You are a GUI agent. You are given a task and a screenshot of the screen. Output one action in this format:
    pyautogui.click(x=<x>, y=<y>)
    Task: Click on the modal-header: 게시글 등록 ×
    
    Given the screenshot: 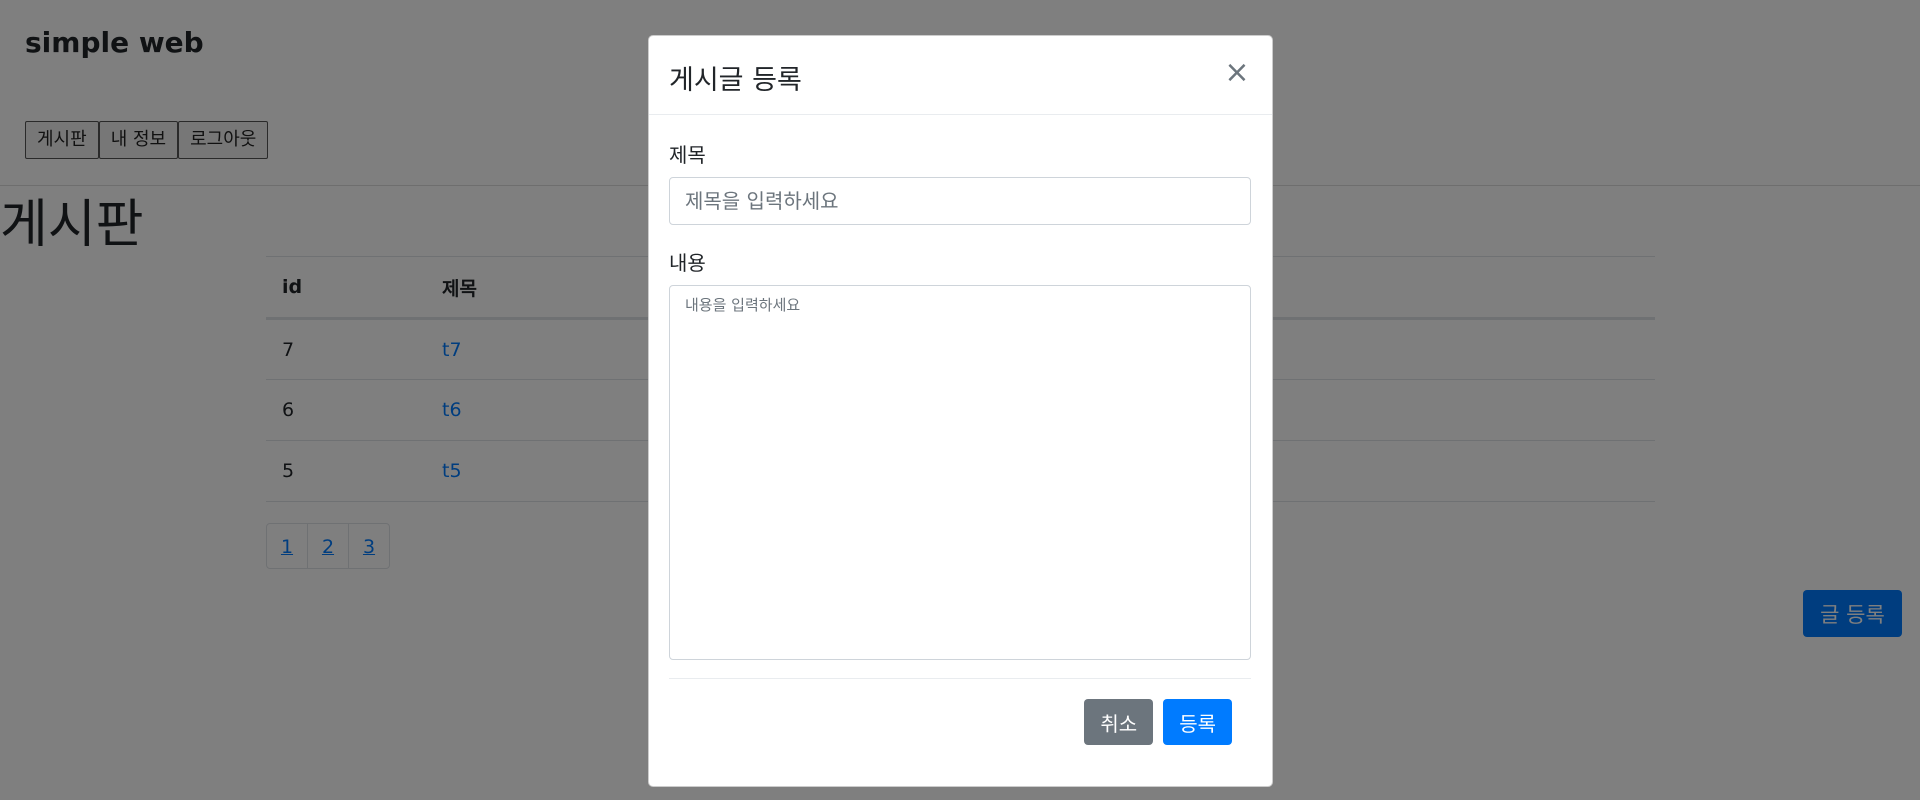 What is the action you would take?
    pyautogui.click(x=960, y=75)
    